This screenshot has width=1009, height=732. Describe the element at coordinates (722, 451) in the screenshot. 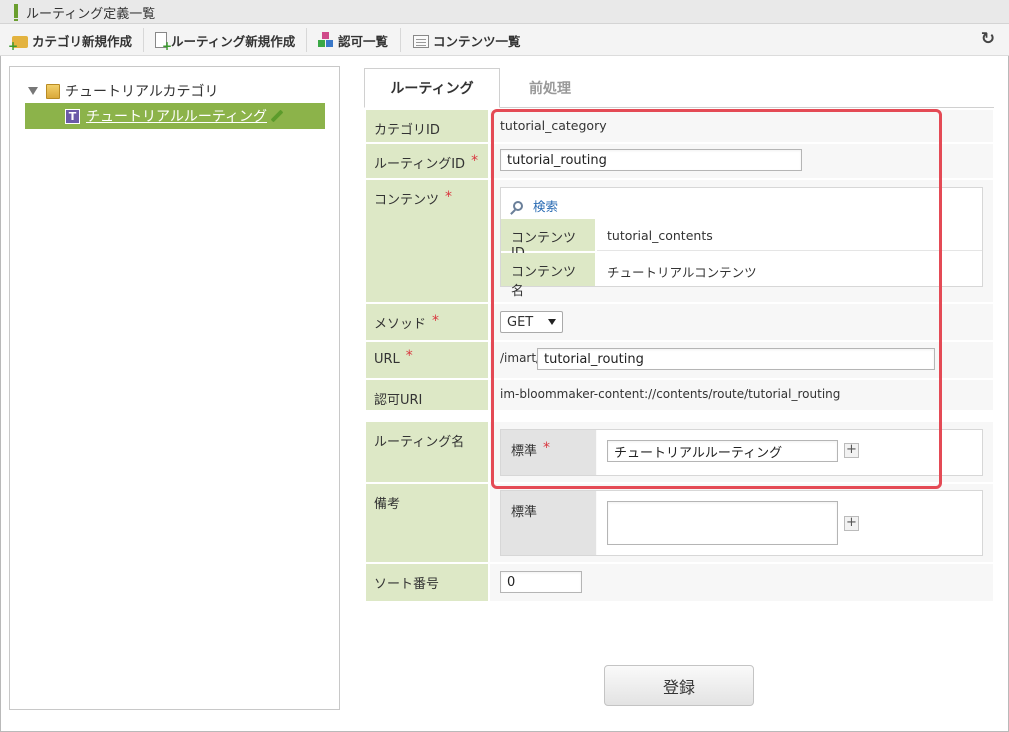

I see `routing-name-input` at that location.